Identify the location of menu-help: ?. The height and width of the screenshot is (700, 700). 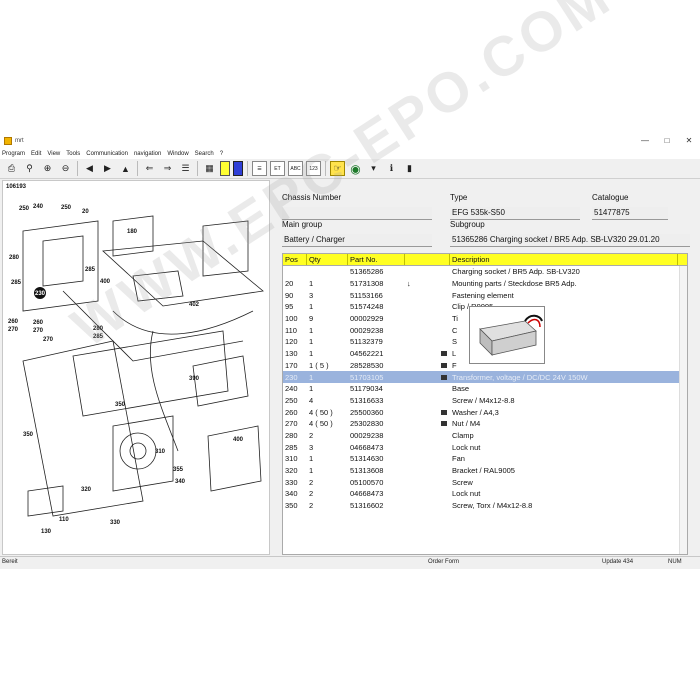
(221, 154).